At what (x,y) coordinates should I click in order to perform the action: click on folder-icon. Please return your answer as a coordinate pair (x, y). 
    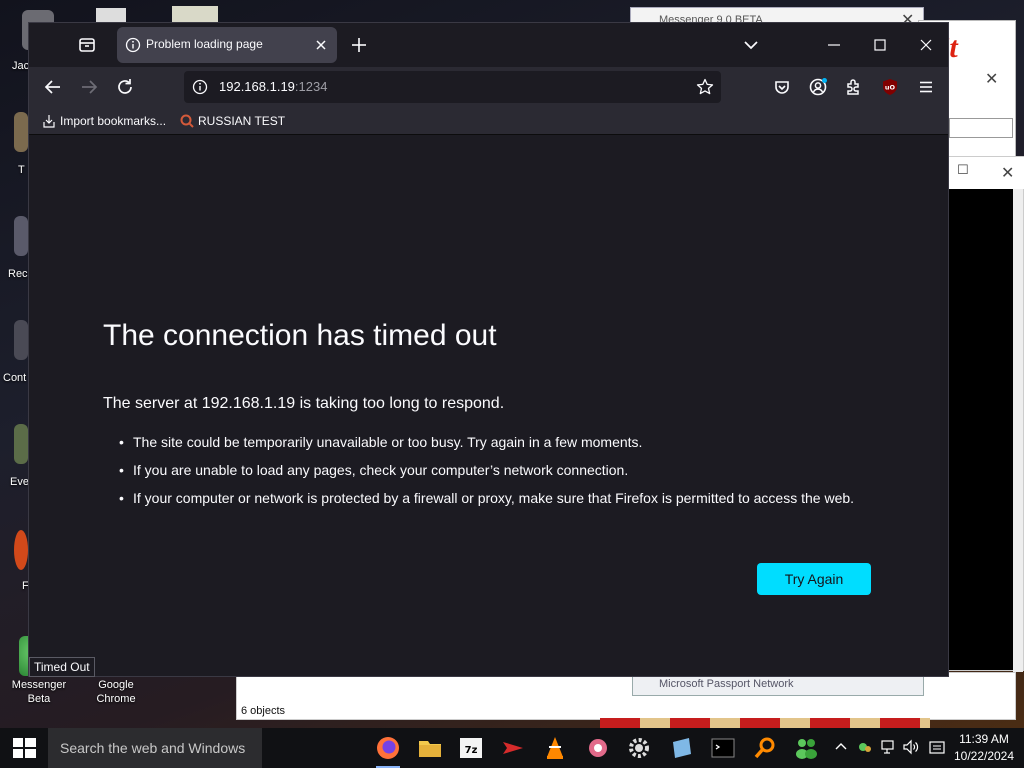
    Looking at the image, I should click on (430, 749).